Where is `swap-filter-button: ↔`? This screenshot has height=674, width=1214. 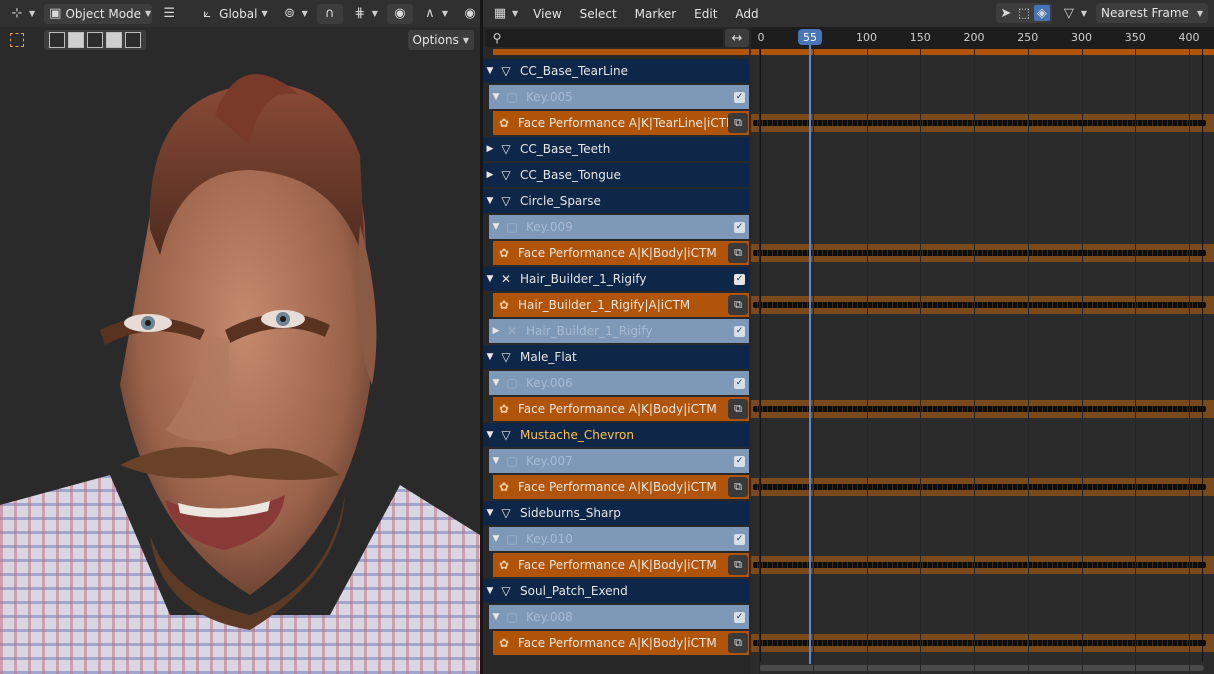 swap-filter-button: ↔ is located at coordinates (737, 38).